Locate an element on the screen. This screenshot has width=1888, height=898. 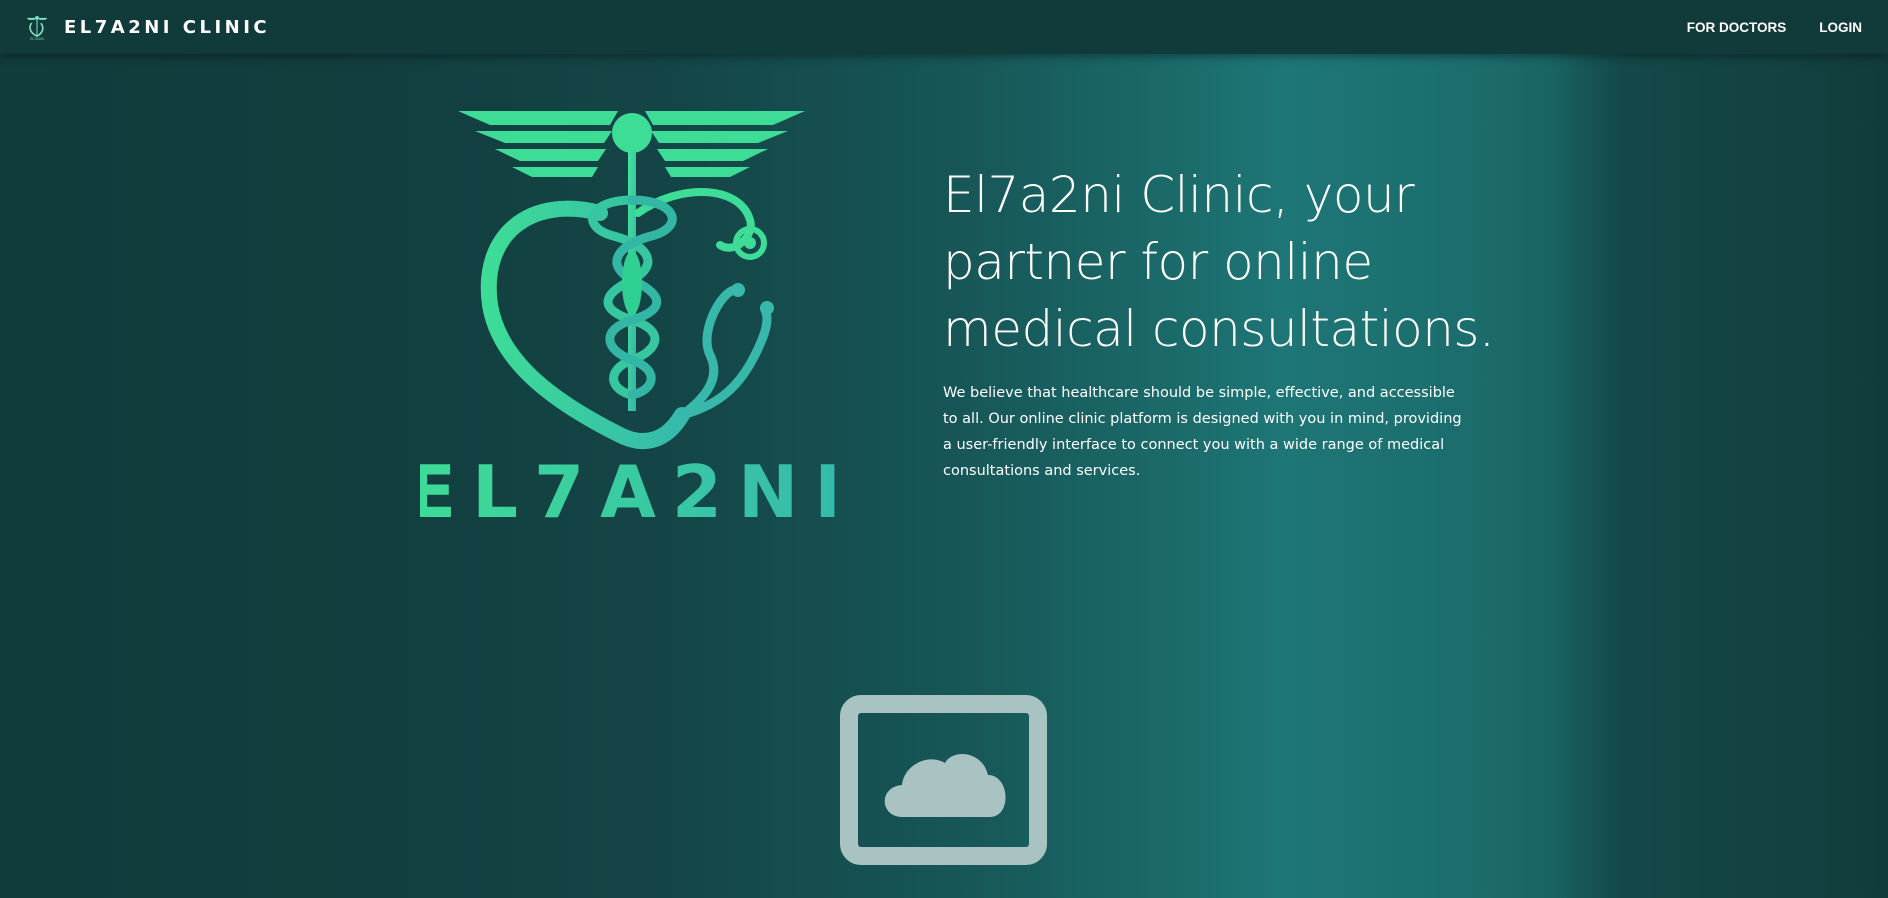
image-placeholder-cloud-icon is located at coordinates (943, 780).